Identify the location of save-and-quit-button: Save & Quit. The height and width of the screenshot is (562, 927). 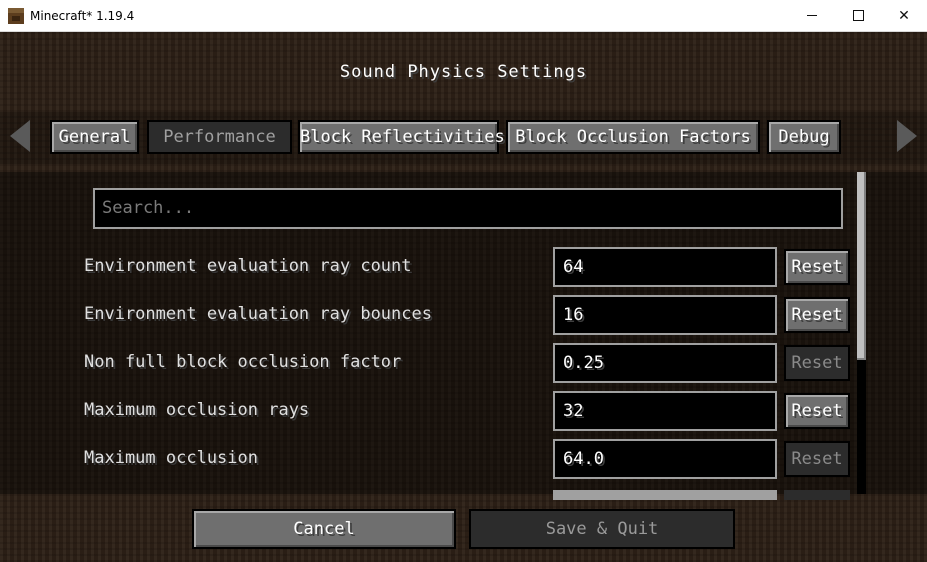
(602, 529).